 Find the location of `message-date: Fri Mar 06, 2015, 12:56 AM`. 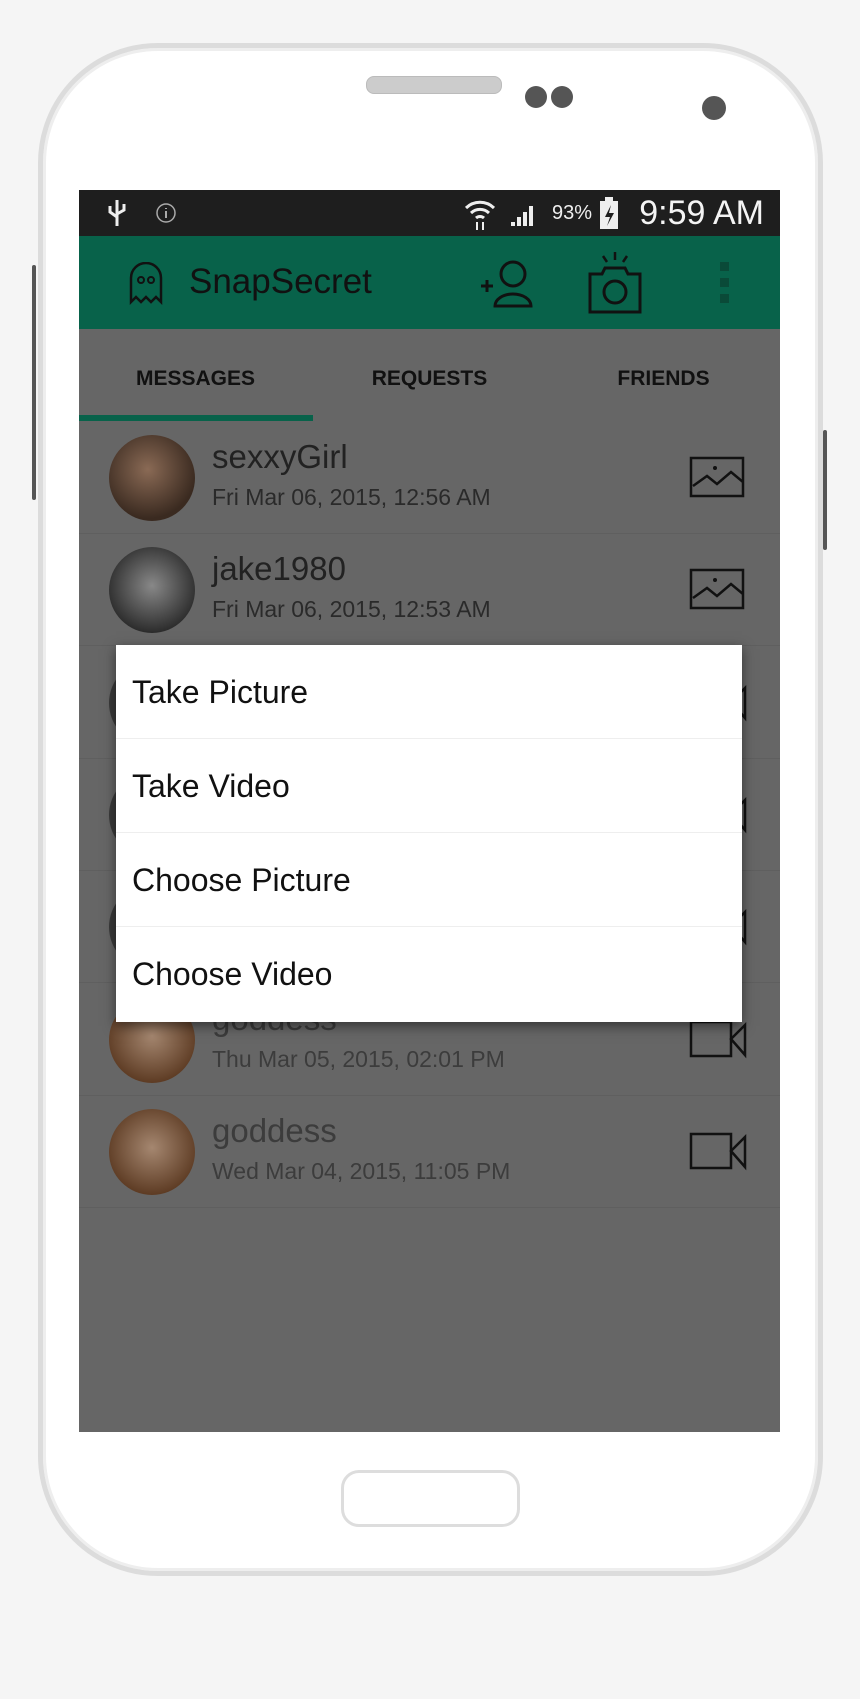

message-date: Fri Mar 06, 2015, 12:56 AM is located at coordinates (351, 497).